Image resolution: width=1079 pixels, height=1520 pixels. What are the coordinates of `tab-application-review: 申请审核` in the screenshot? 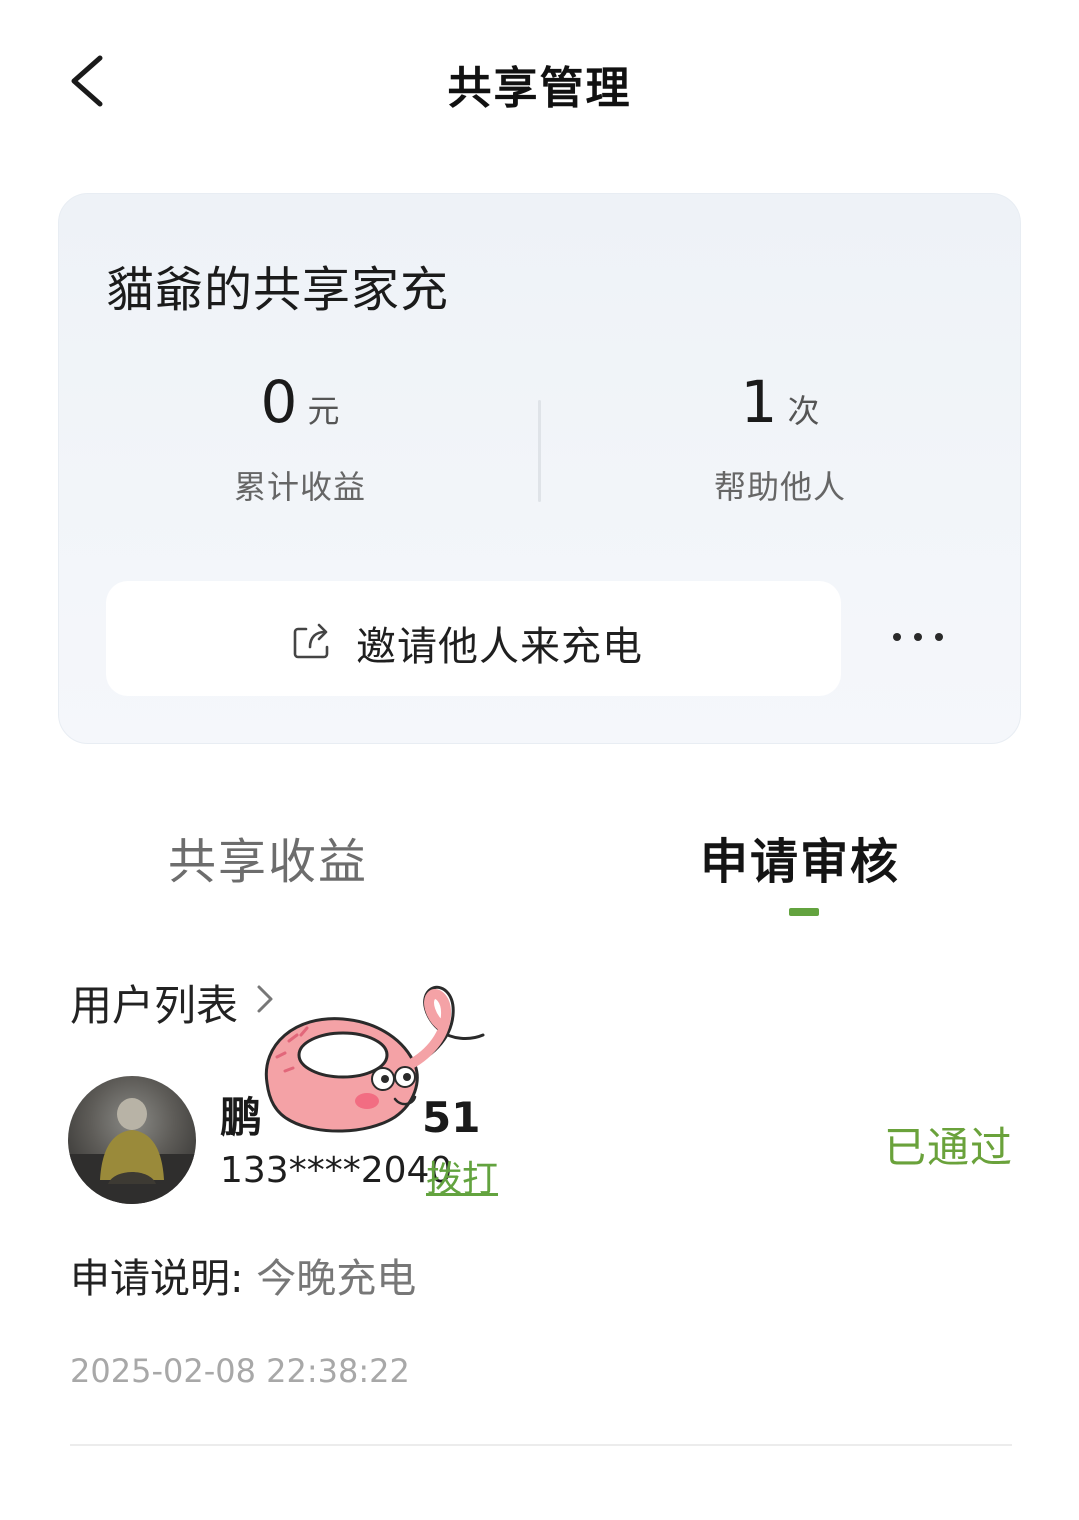 It's located at (800, 857).